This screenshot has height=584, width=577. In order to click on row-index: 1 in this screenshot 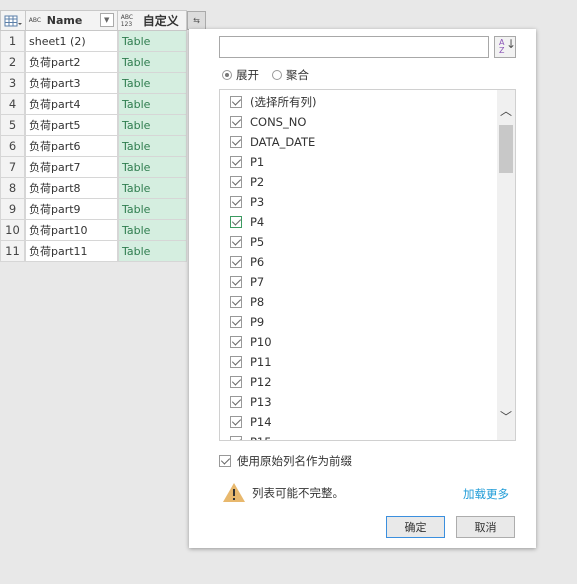, I will do `click(12, 41)`.